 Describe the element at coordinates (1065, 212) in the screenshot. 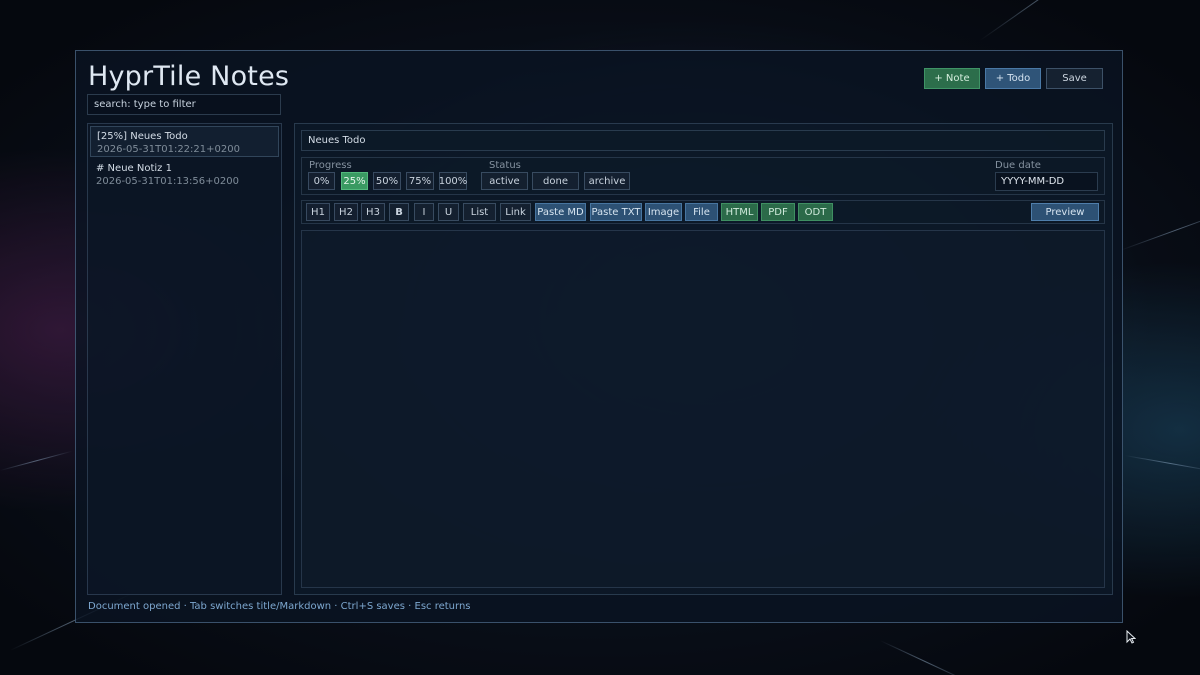

I see `preview-button: Preview` at that location.